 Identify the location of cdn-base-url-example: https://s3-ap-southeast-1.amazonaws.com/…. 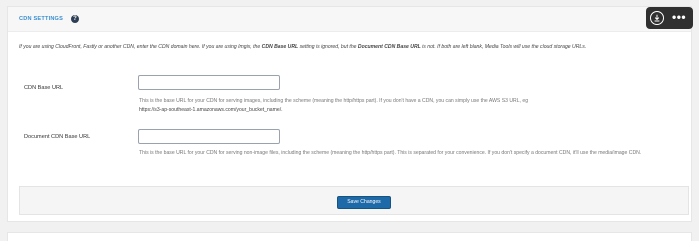
(211, 110).